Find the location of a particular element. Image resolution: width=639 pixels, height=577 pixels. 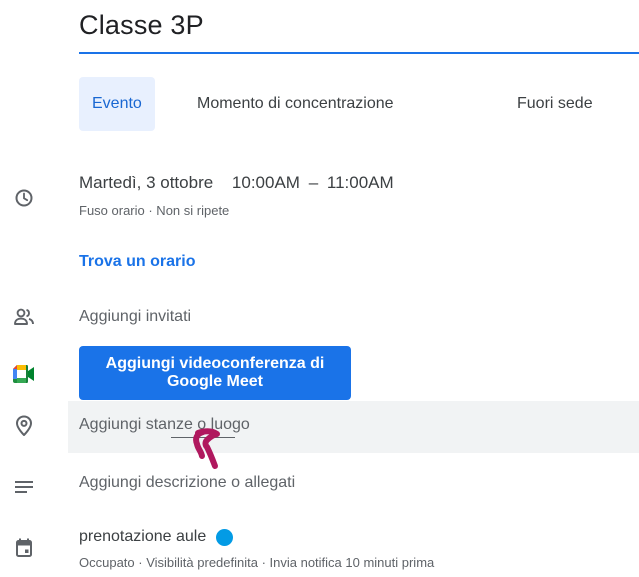

timezone-recurrence: Fuso orario · Non si ripete is located at coordinates (154, 210).